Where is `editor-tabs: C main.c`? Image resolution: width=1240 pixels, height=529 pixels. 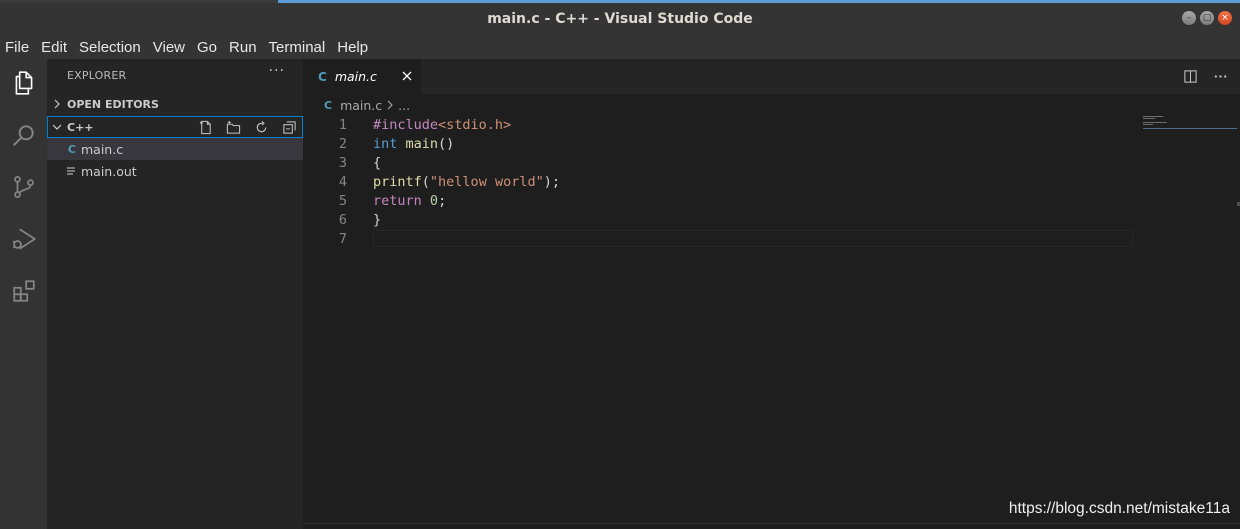 editor-tabs: C main.c is located at coordinates (771, 76).